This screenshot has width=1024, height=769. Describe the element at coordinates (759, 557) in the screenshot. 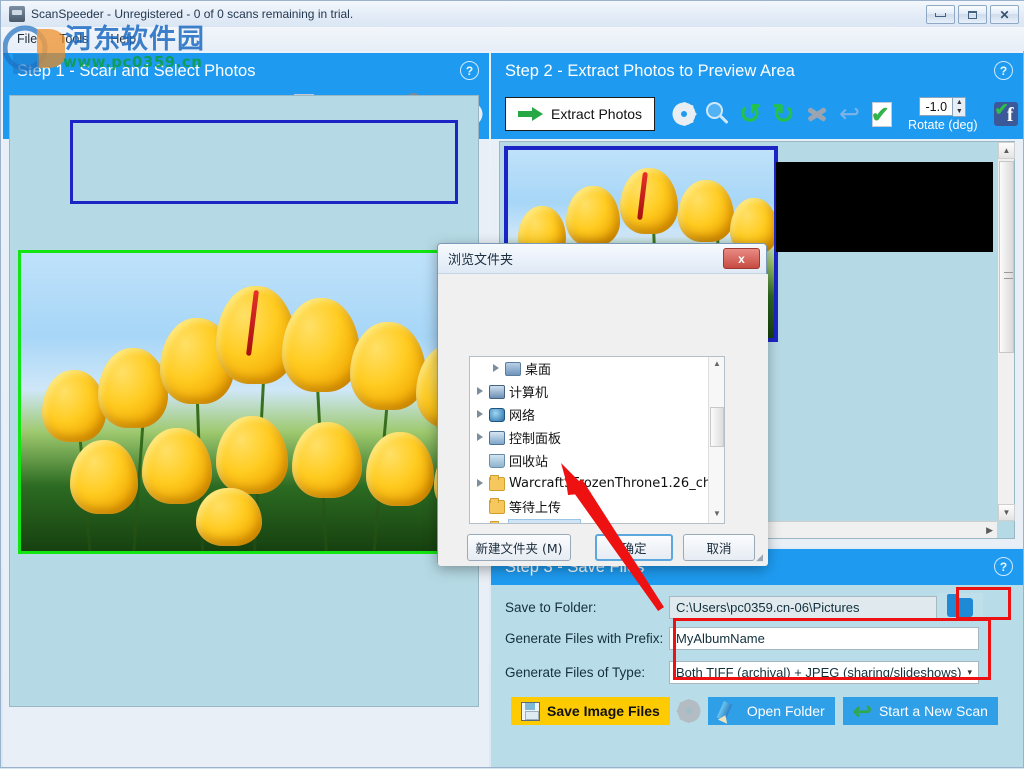

I see `resize-grip-icon: ◢` at that location.